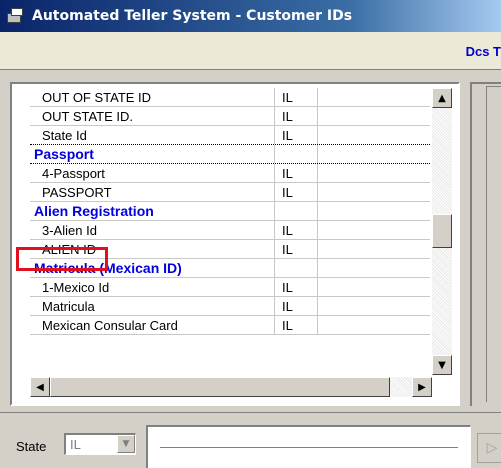  I want to click on state-label: State, so click(31, 446).